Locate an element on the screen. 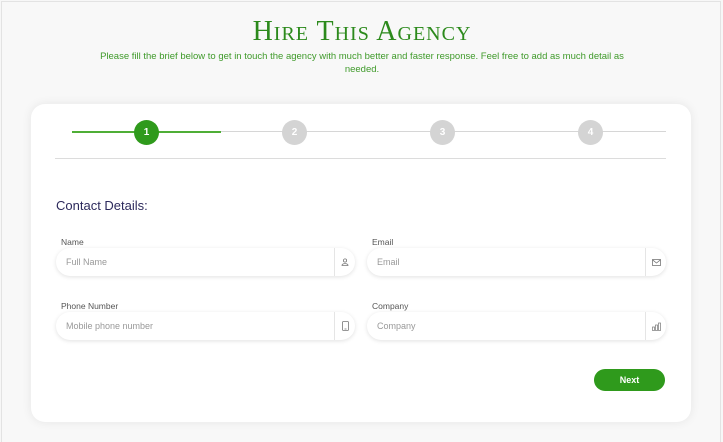 The width and height of the screenshot is (723, 442). section-title: Contact Details: is located at coordinates (102, 205).